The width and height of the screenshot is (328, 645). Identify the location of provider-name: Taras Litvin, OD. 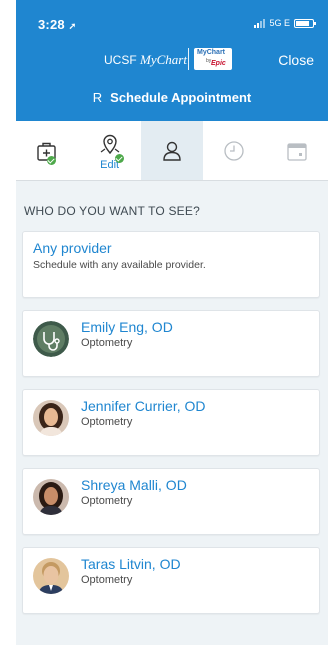
(131, 564).